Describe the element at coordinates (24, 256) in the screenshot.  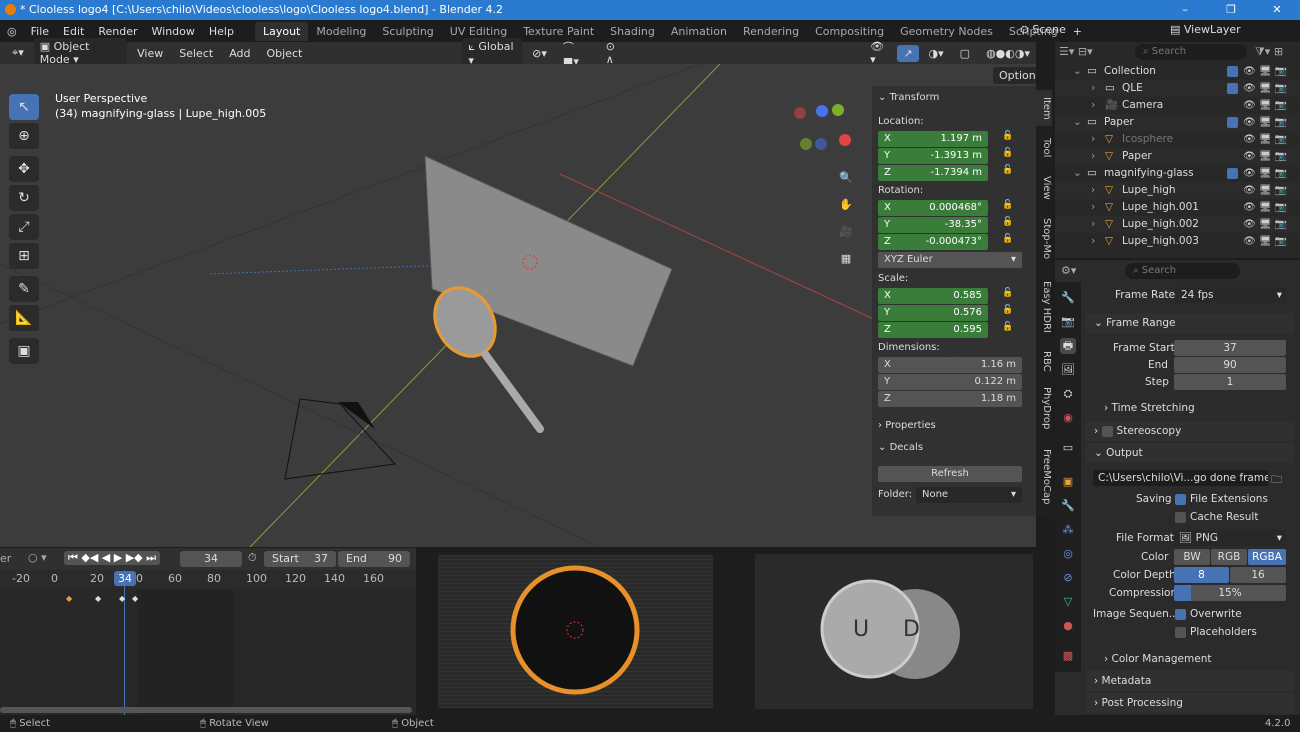
I see `transform-tool-icon: ⊞` at that location.